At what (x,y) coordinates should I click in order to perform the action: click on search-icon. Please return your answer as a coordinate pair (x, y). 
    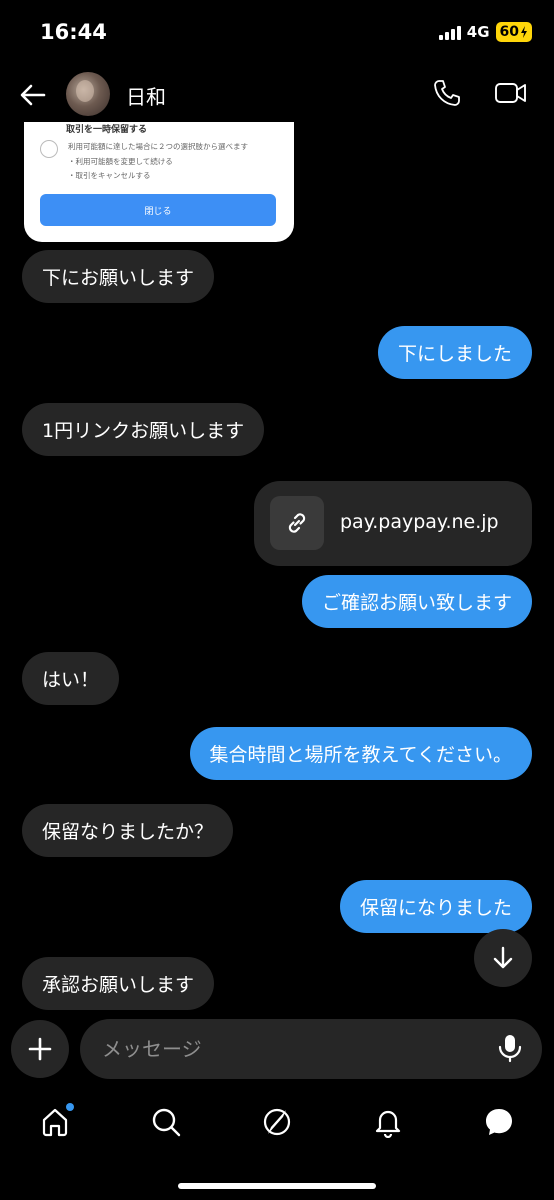
    Looking at the image, I should click on (166, 1122).